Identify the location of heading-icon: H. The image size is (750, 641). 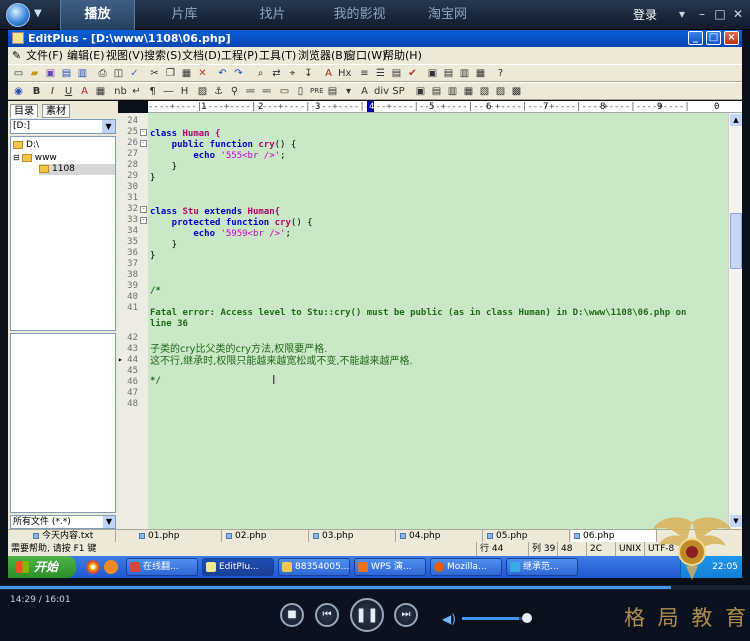
(184, 91).